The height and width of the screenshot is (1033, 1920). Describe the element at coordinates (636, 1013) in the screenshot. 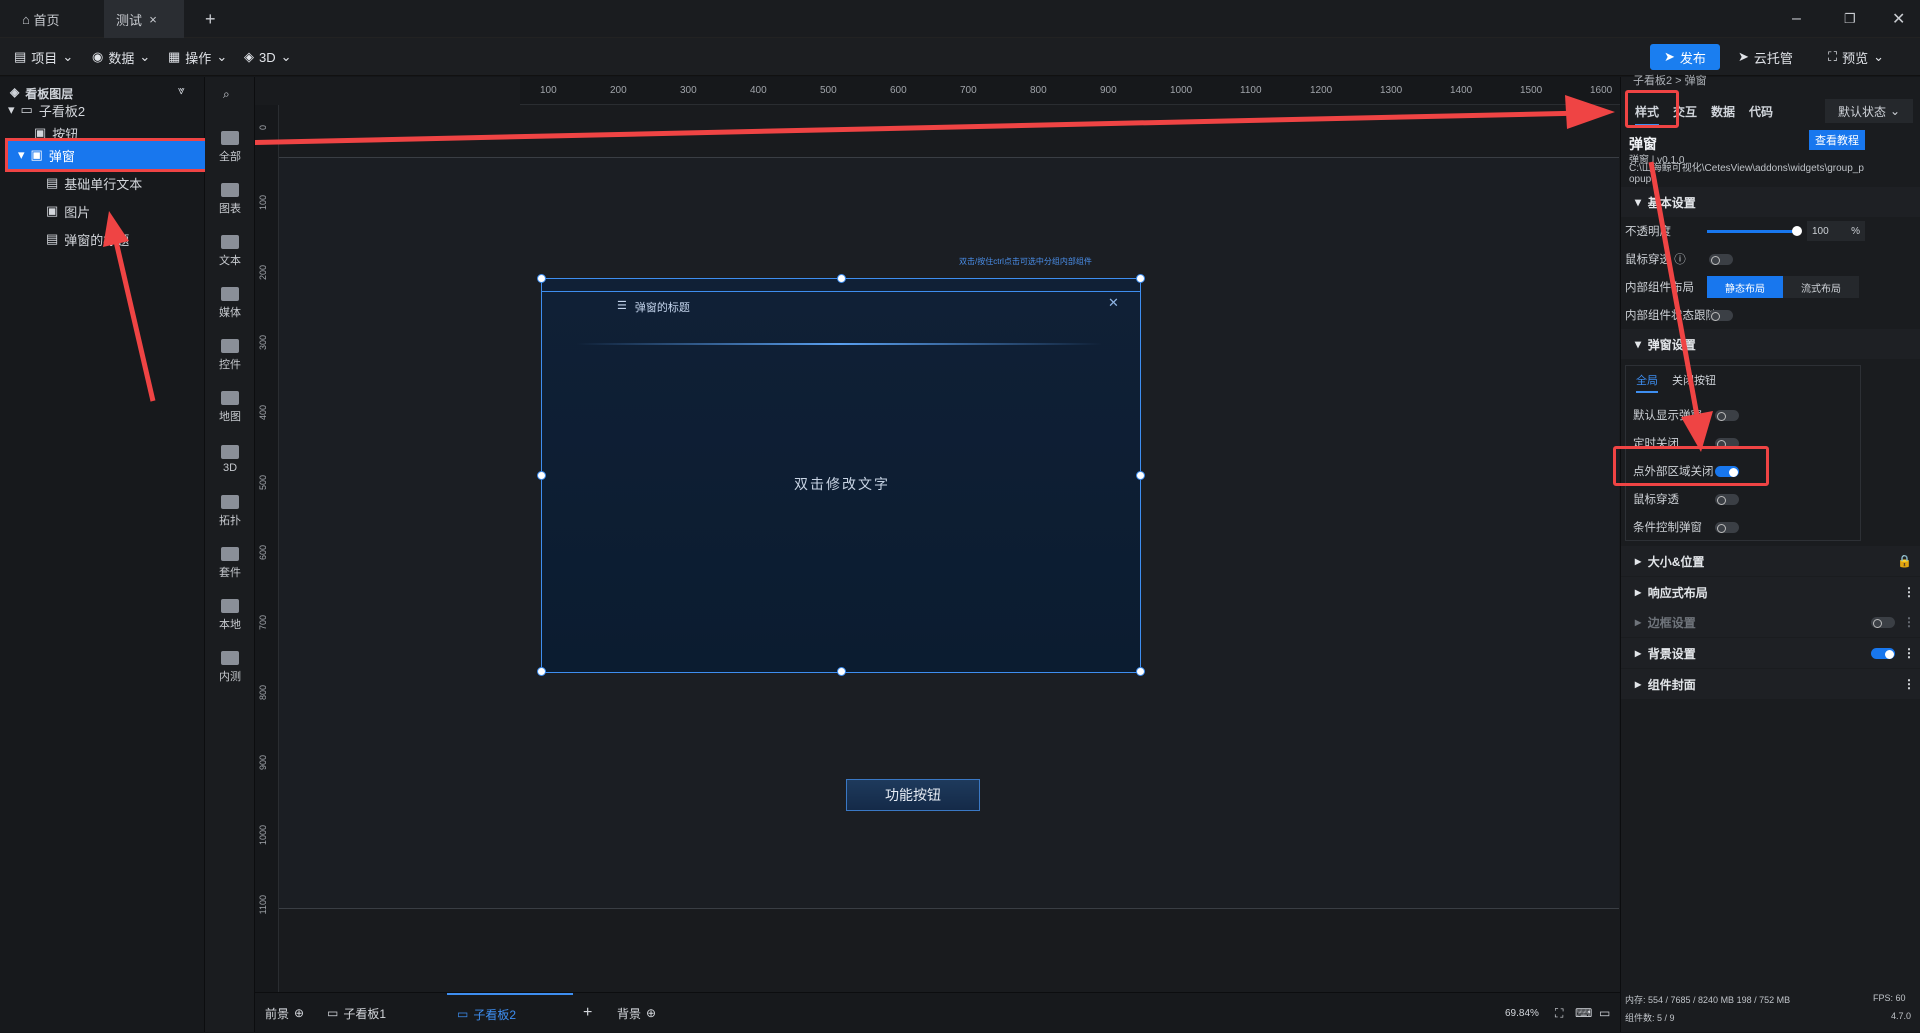

I see `background-tab: 背景 ⊕` at that location.